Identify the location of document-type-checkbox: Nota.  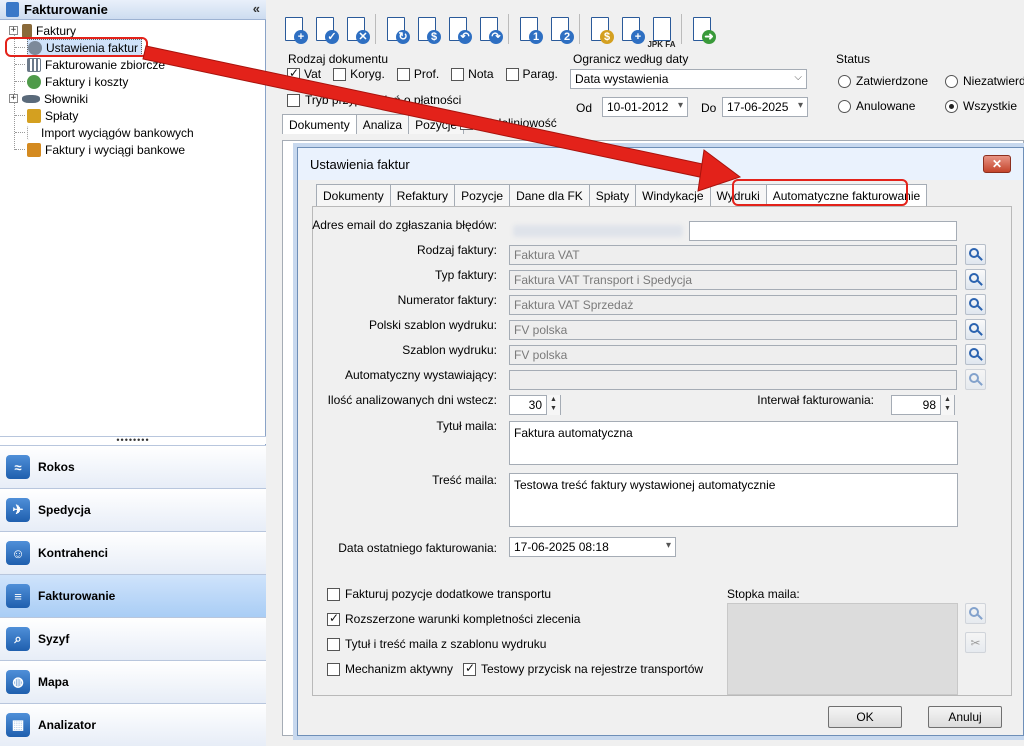
(472, 74).